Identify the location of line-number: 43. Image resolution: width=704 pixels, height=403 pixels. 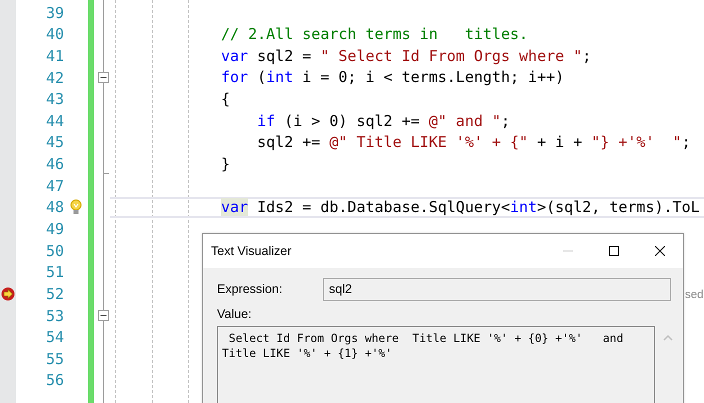
(55, 99).